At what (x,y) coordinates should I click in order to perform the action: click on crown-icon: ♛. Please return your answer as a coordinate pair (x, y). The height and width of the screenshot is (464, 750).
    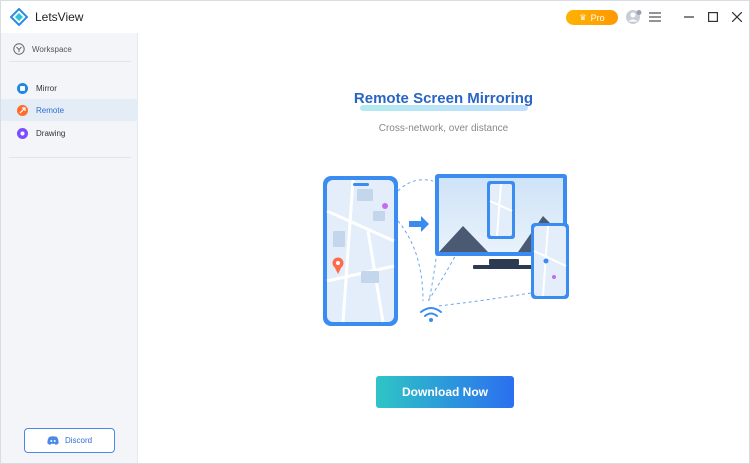
    Looking at the image, I should click on (583, 17).